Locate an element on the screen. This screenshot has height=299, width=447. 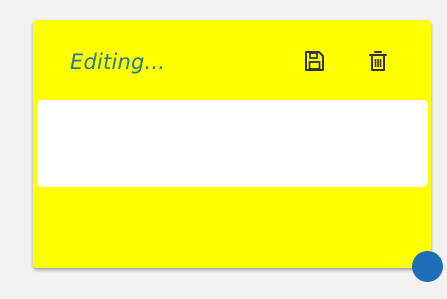
trash-icon is located at coordinates (378, 61).